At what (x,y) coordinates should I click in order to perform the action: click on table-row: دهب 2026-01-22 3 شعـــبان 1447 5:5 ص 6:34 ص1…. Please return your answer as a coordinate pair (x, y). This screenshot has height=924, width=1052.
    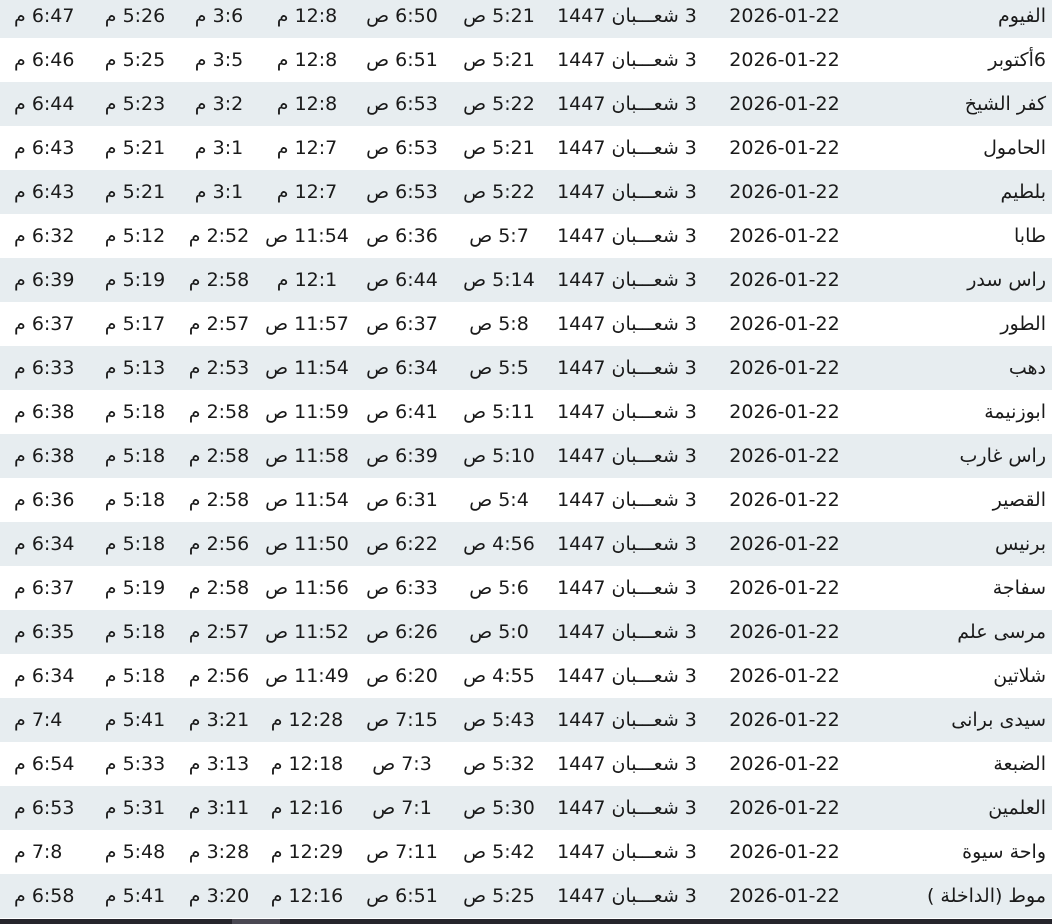
    Looking at the image, I should click on (526, 368).